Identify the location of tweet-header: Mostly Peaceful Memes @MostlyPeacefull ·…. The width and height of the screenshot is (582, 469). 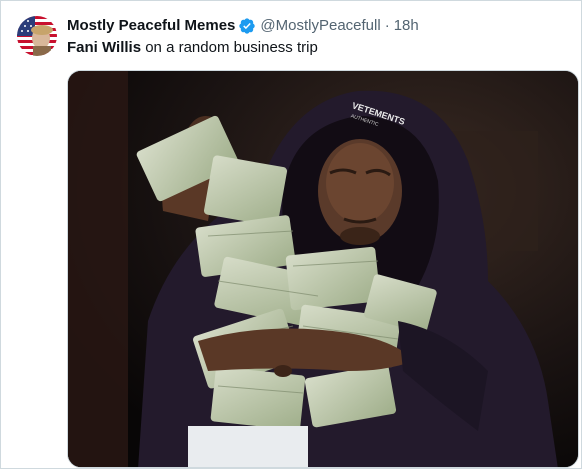
(243, 26).